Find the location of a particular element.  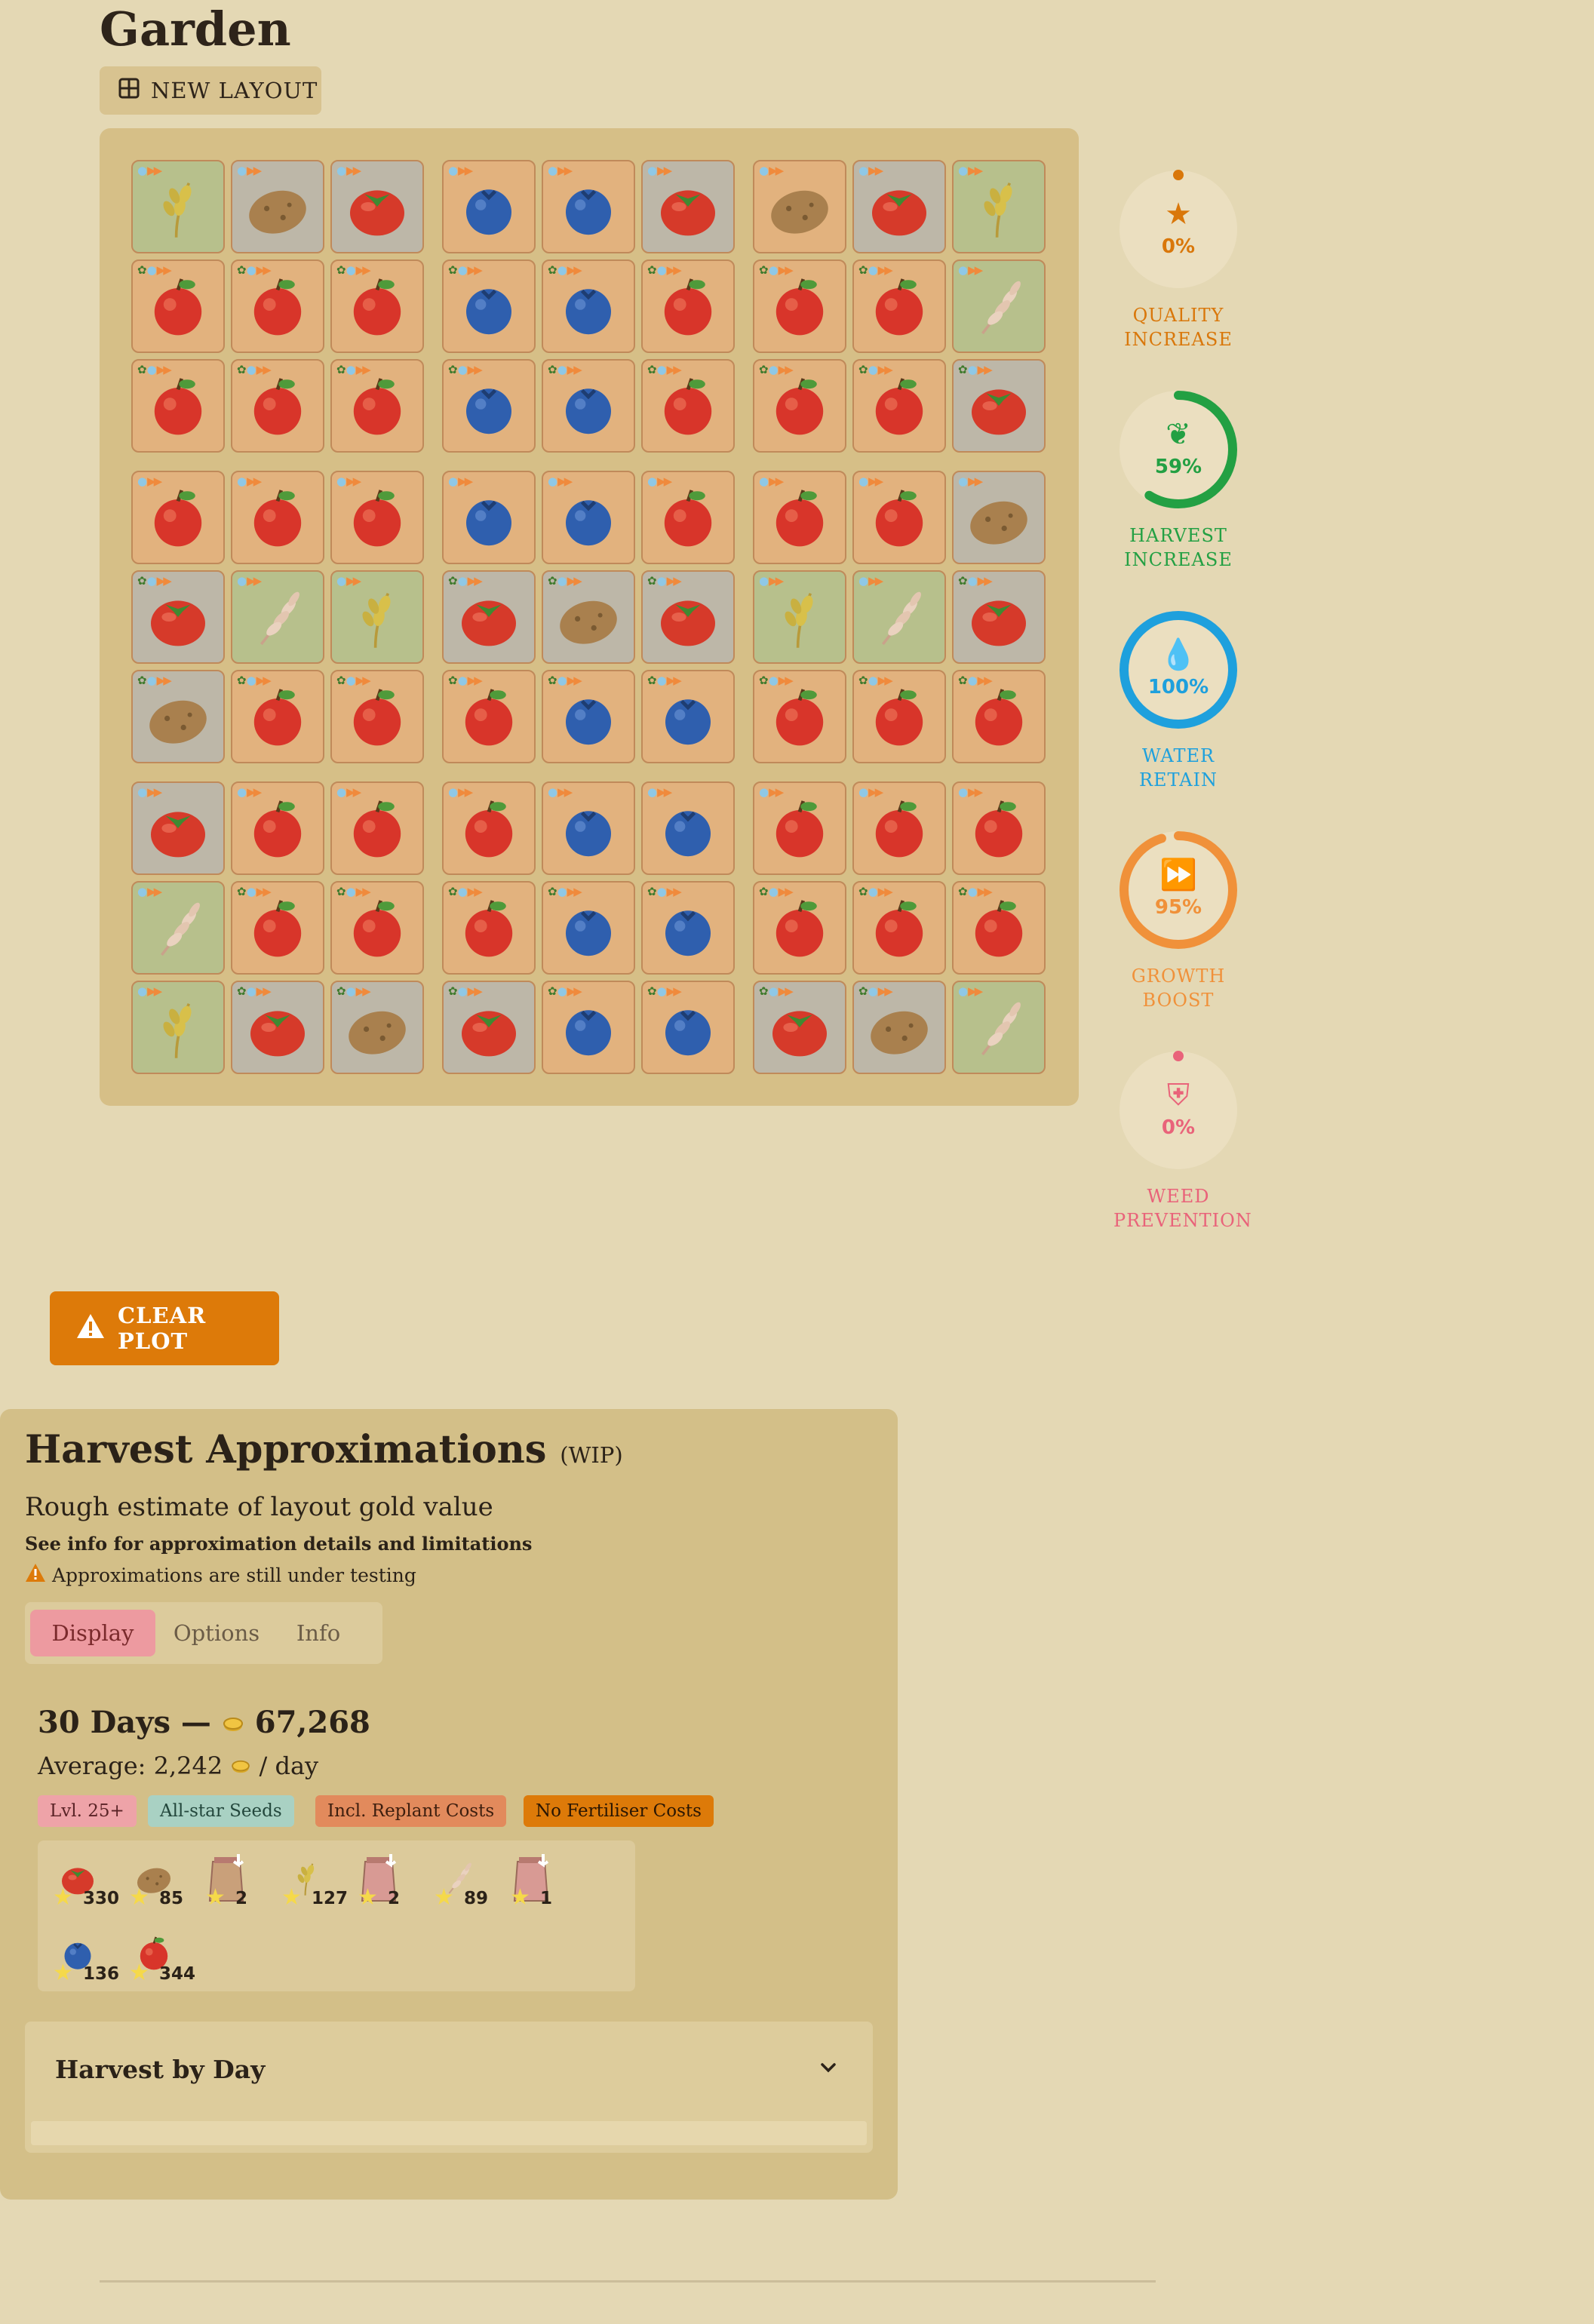

tab-display: Display is located at coordinates (92, 1633).